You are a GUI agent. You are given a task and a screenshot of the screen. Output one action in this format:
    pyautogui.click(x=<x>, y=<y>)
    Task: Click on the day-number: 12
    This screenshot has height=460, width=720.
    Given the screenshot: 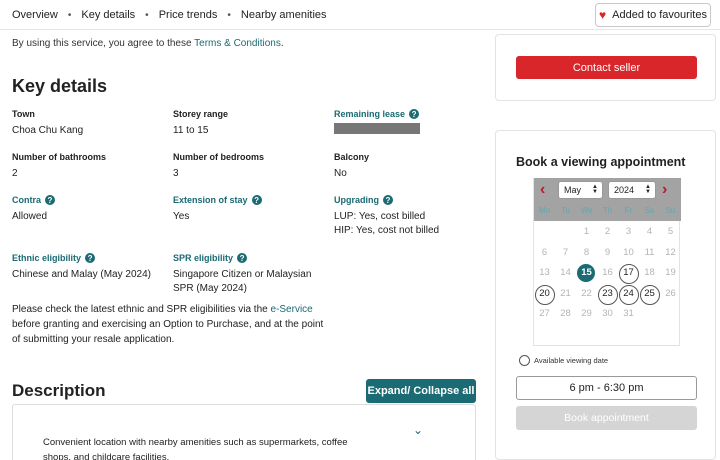 What is the action you would take?
    pyautogui.click(x=670, y=252)
    